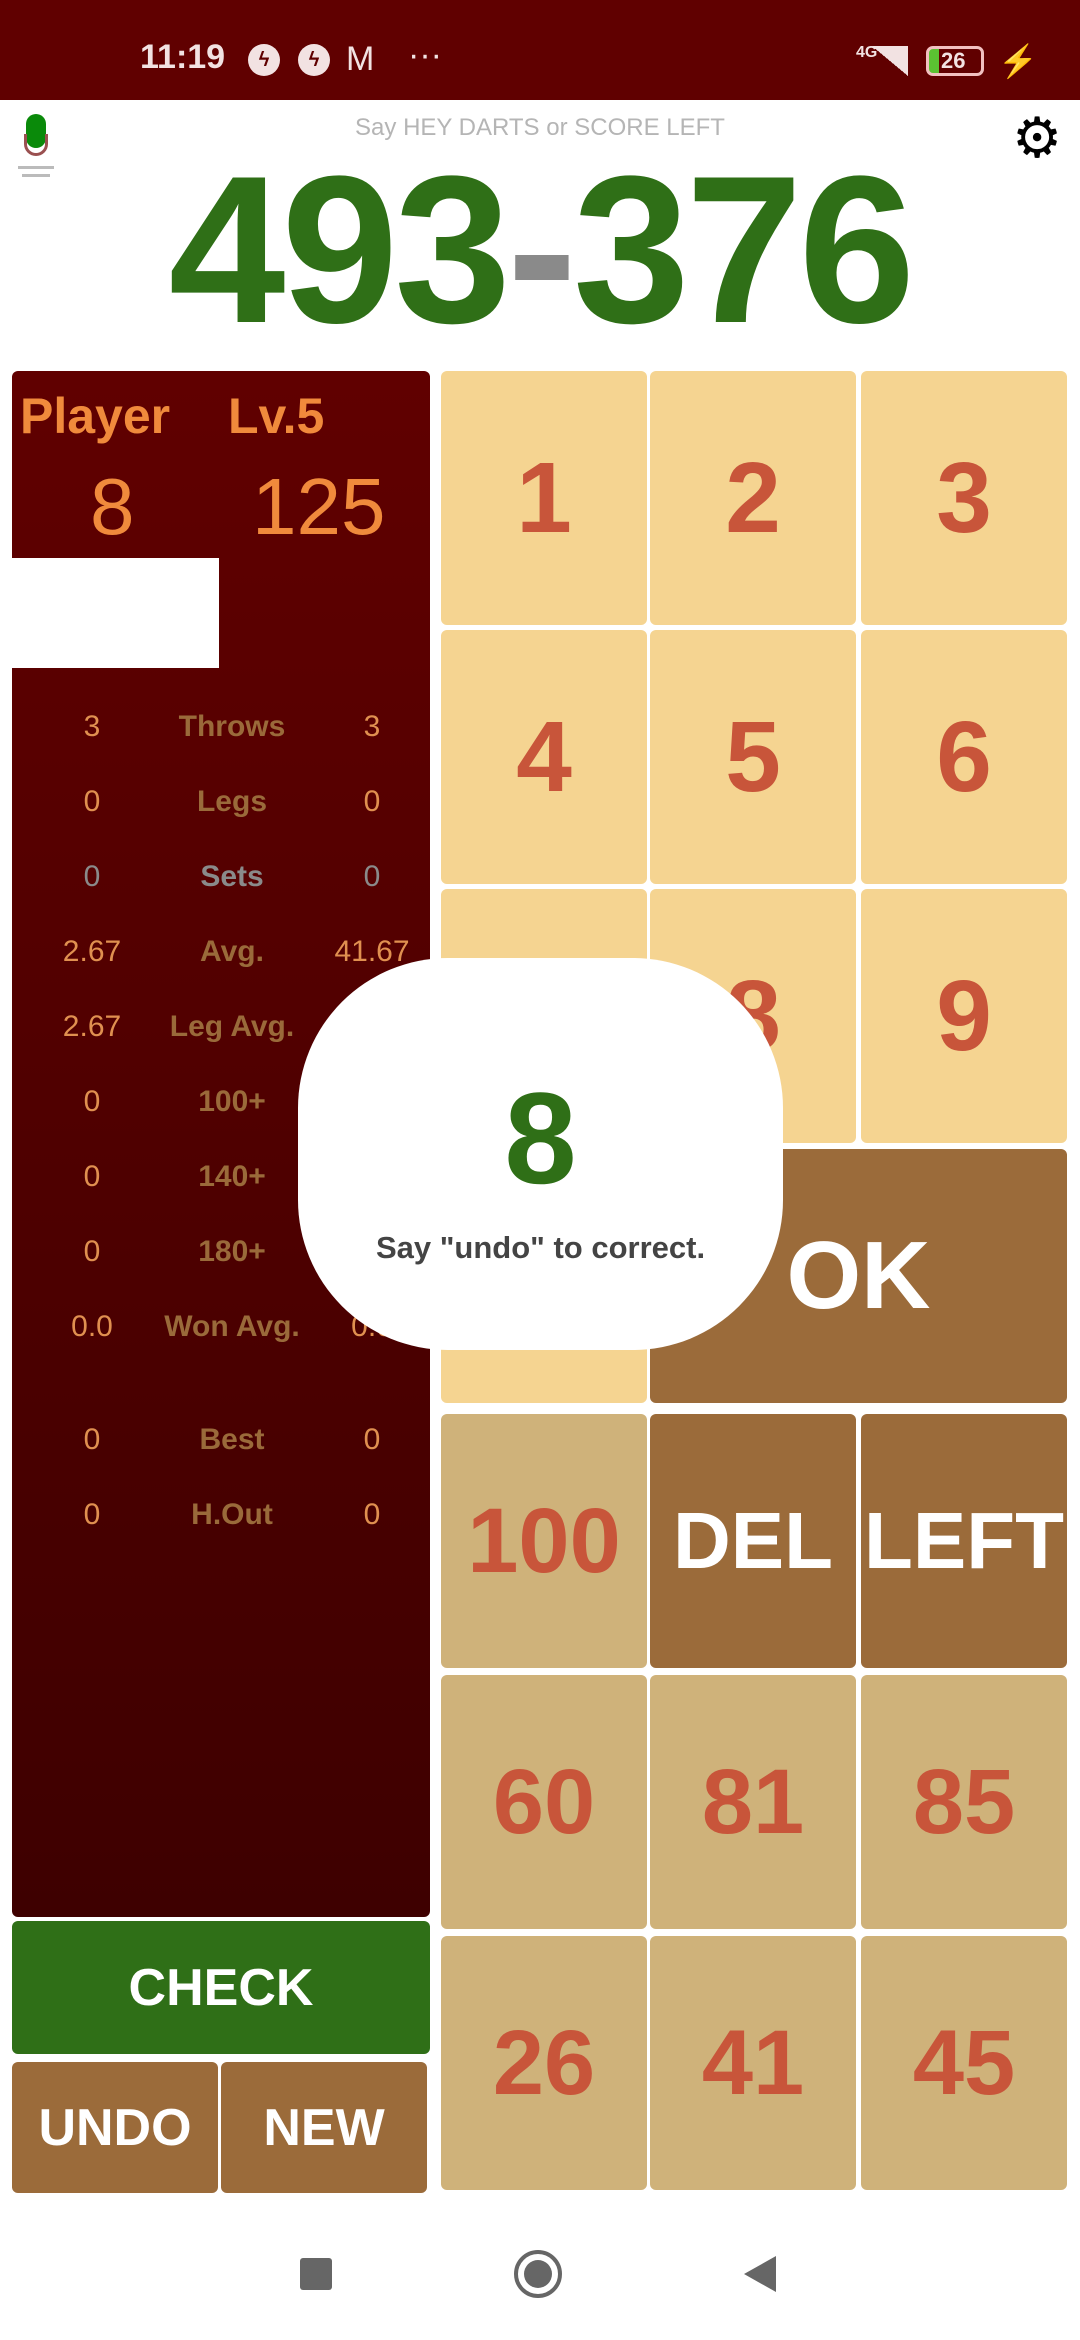 The height and width of the screenshot is (2340, 1080). Describe the element at coordinates (324, 2127) in the screenshot. I see `new-button: NEW` at that location.